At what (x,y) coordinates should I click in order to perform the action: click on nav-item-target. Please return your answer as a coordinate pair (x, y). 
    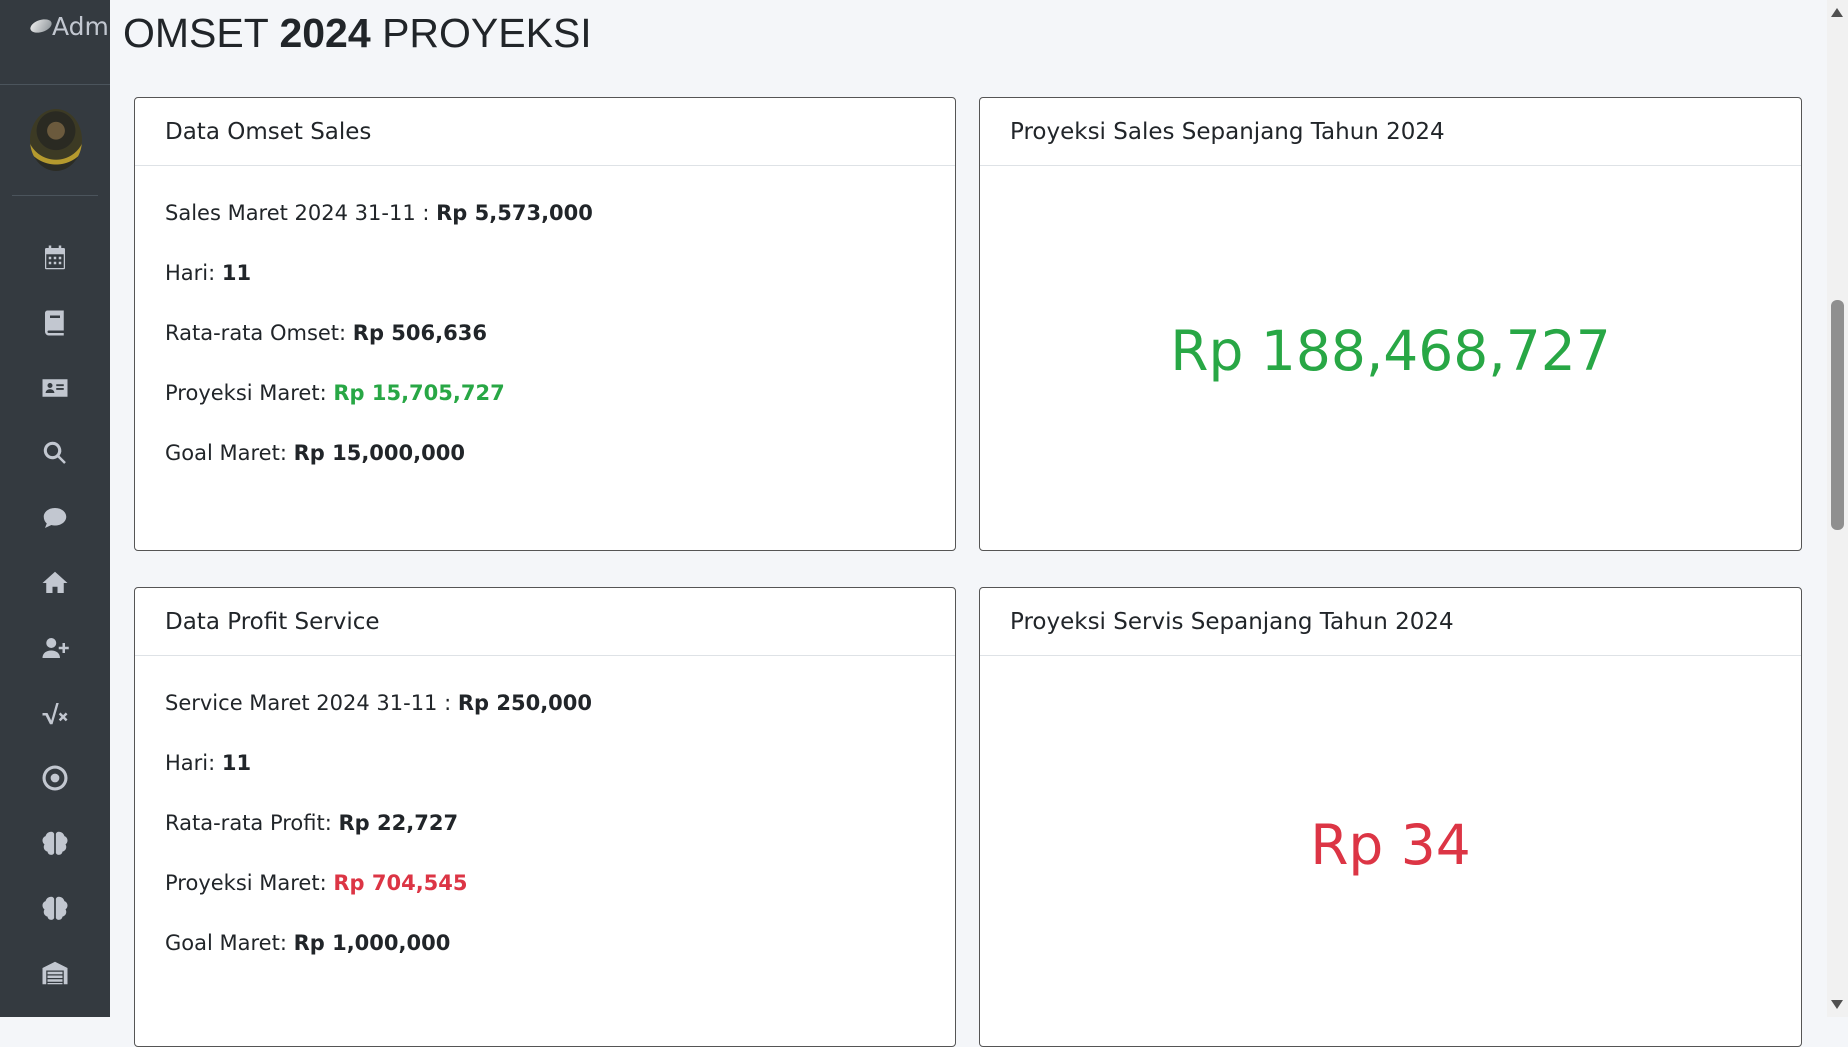
    Looking at the image, I should click on (55, 777).